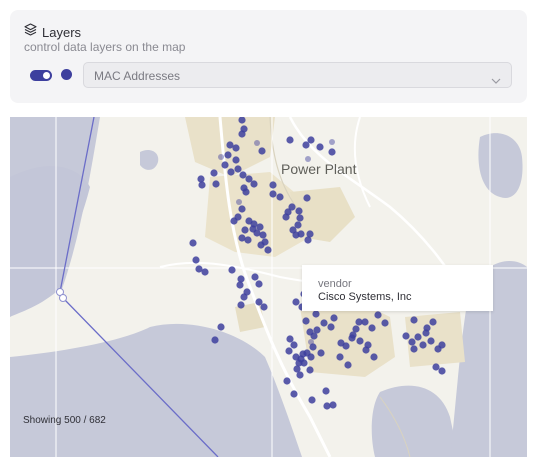 The height and width of the screenshot is (468, 539). What do you see at coordinates (297, 75) in the screenshot?
I see `layer-field-select: MAC Addresses` at bounding box center [297, 75].